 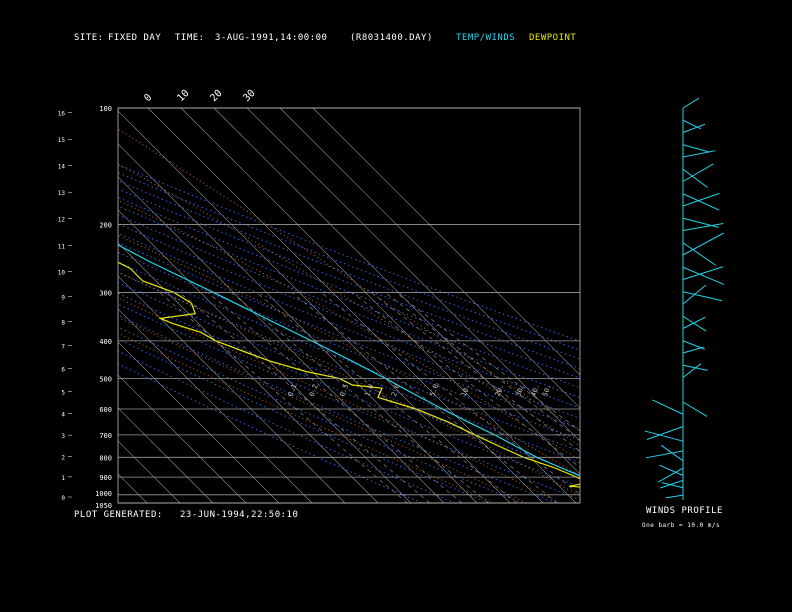 What do you see at coordinates (103, 494) in the screenshot?
I see `pressure-tick-label: 1000` at bounding box center [103, 494].